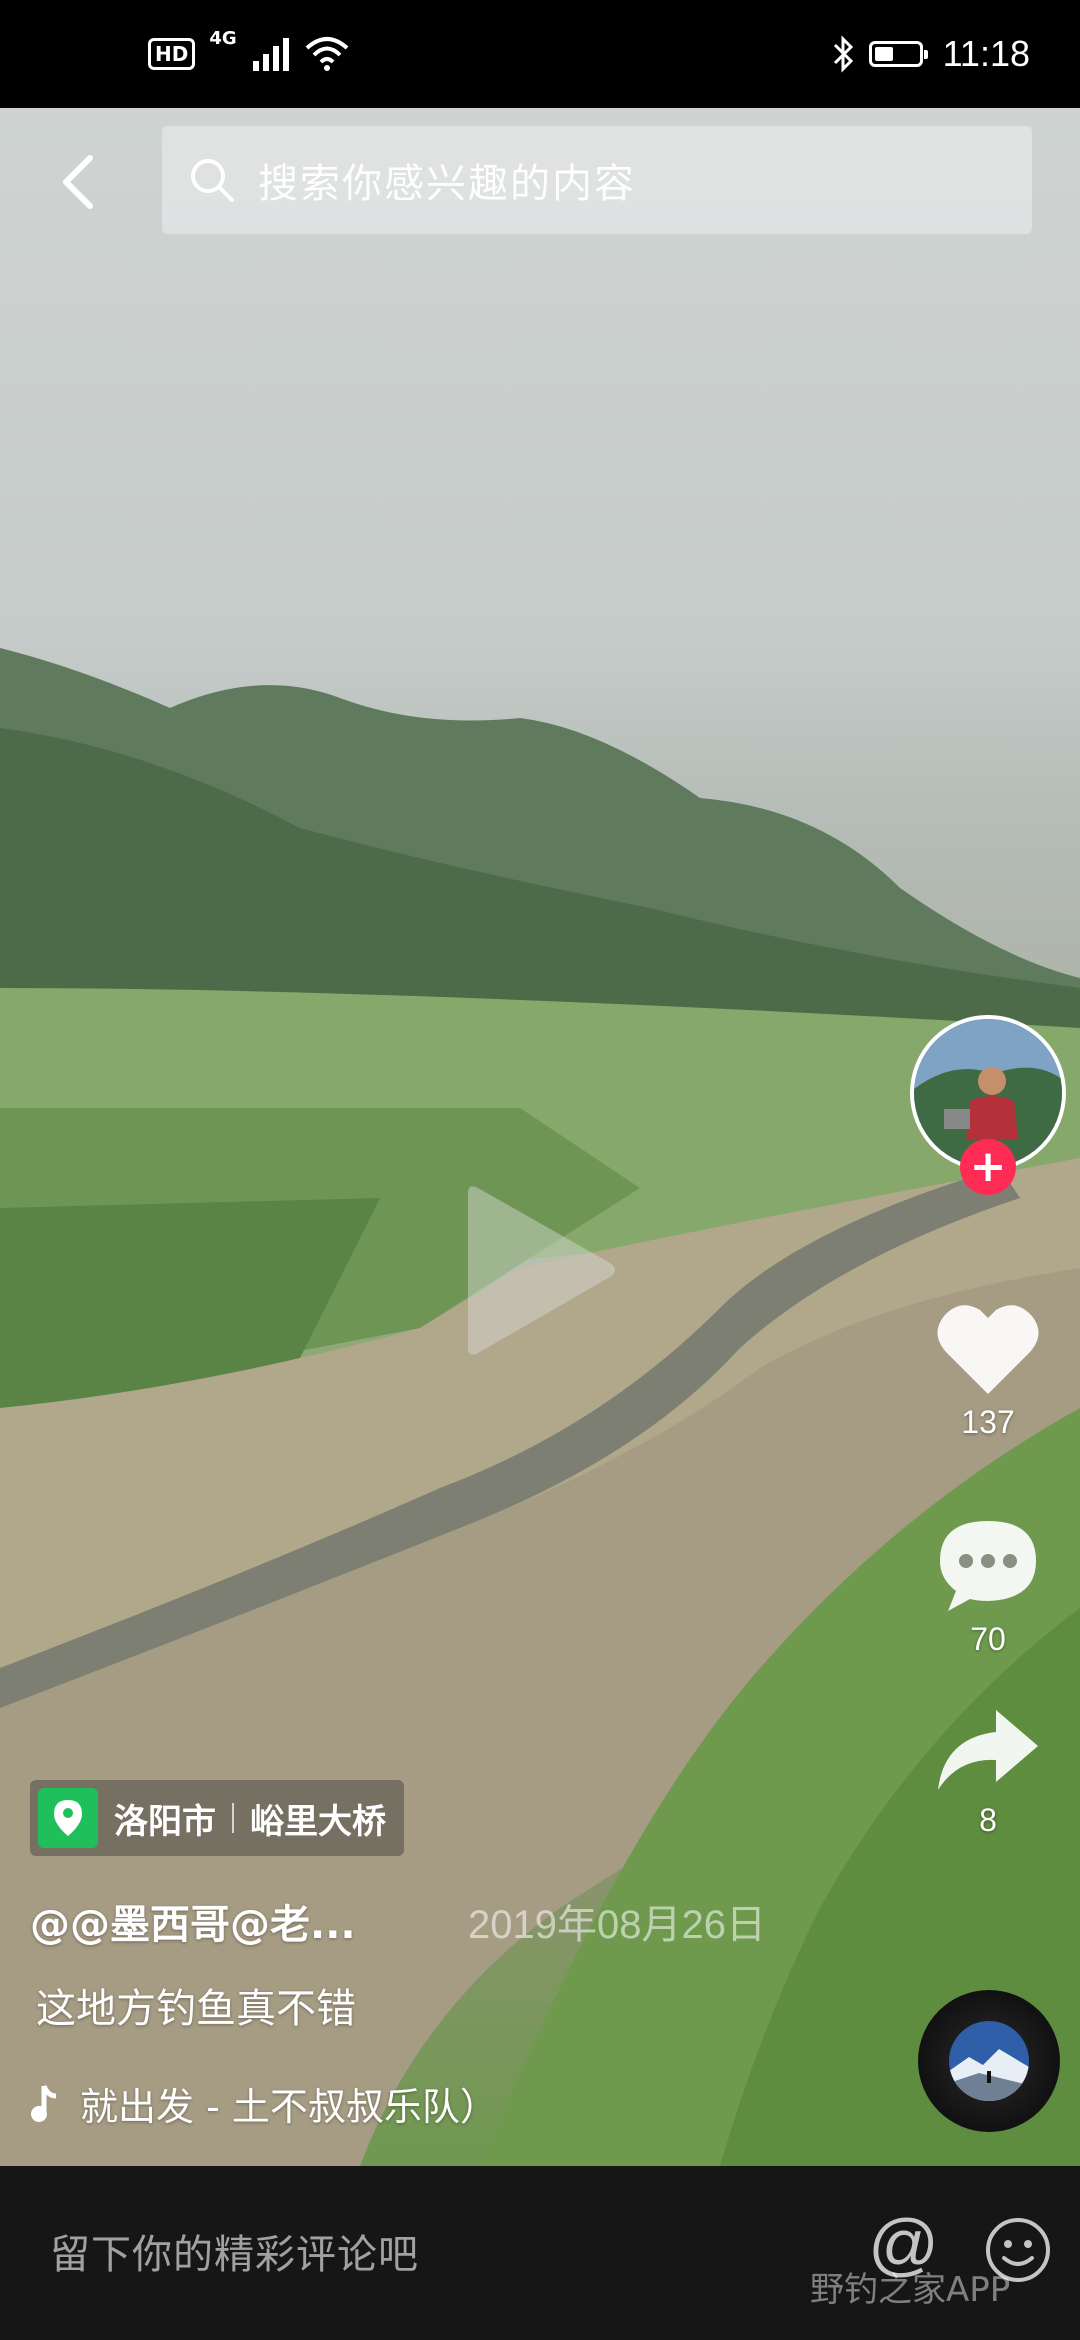  I want to click on heart-icon, so click(988, 1349).